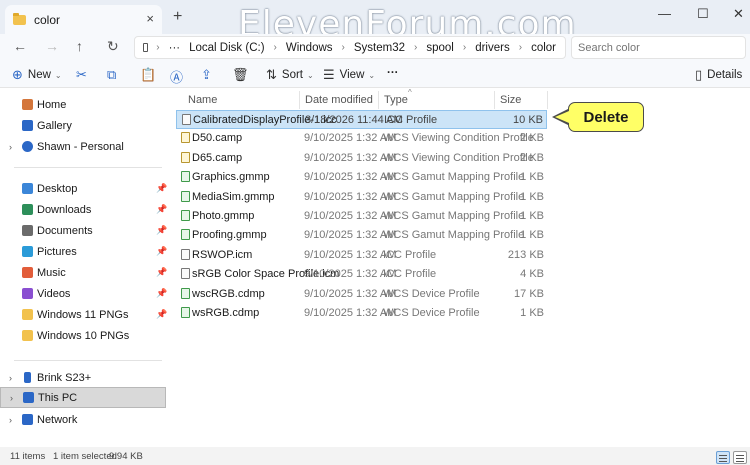 The width and height of the screenshot is (750, 465). I want to click on nav-desktop: Desktop 📌, so click(83, 188).